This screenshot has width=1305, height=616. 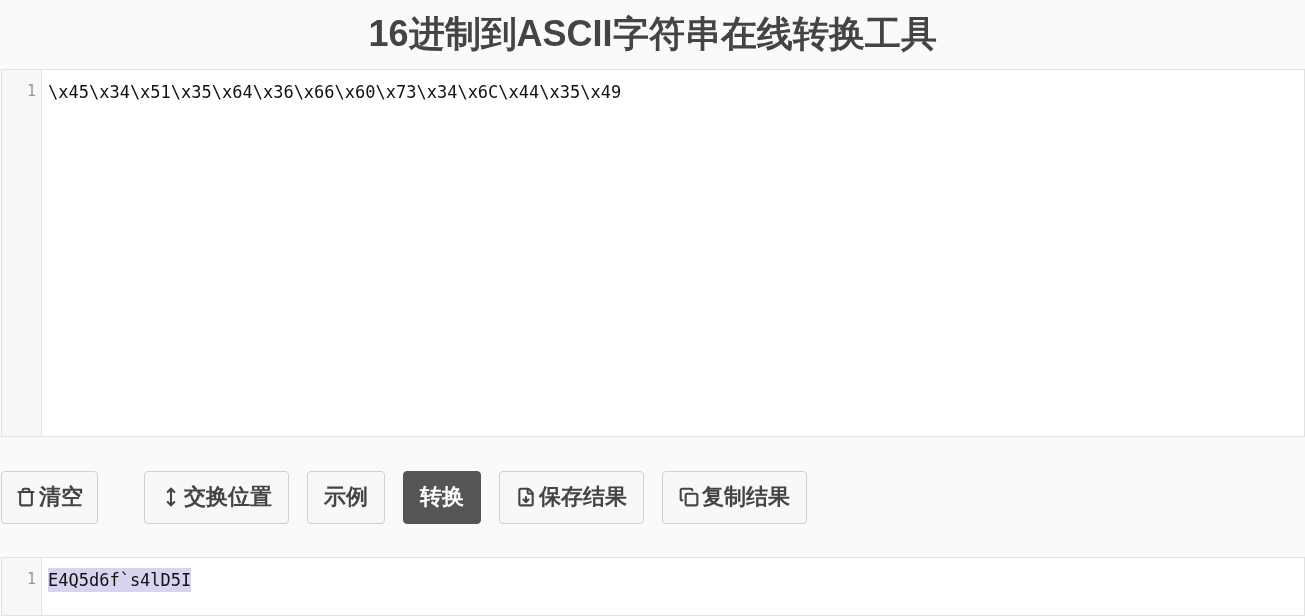 I want to click on code-editor: 1 E4Q5d6f`s4lD5I, so click(x=653, y=586).